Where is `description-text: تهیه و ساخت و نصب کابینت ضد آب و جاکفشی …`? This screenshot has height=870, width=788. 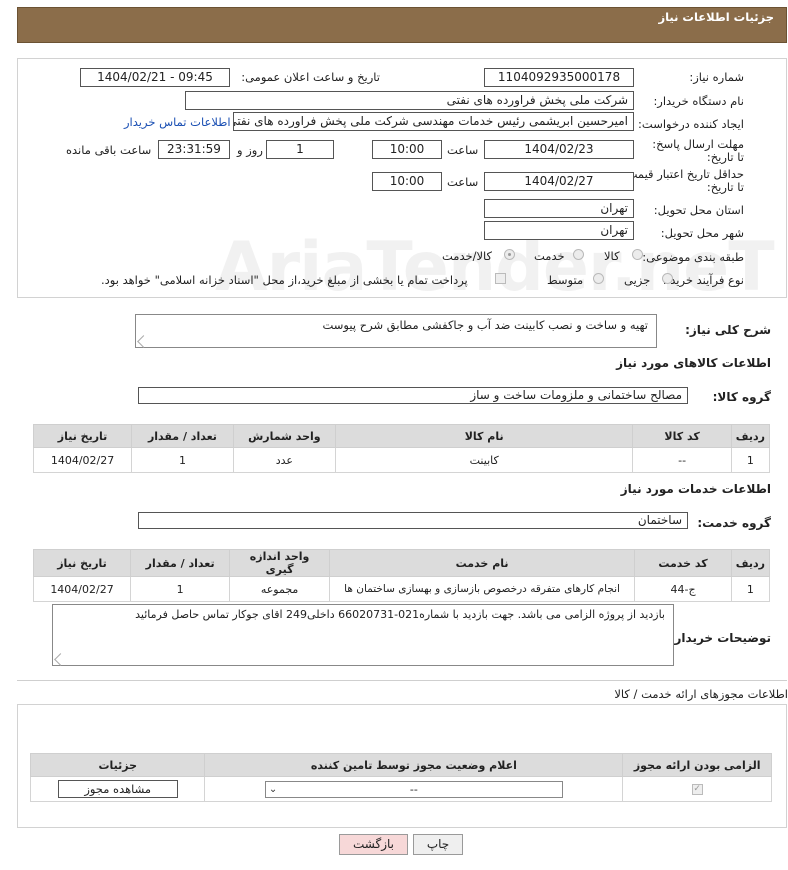 description-text: تهیه و ساخت و نصب کابینت ضد آب و جاکفشی … is located at coordinates (485, 325).